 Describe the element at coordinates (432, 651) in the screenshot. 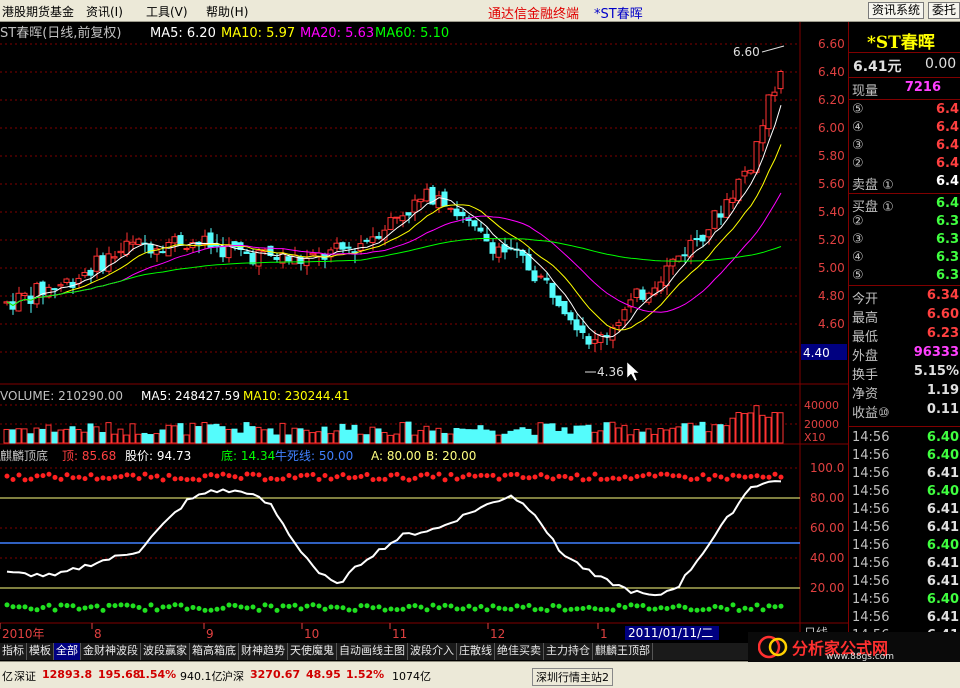

I see `tab-9: 波段介入` at that location.